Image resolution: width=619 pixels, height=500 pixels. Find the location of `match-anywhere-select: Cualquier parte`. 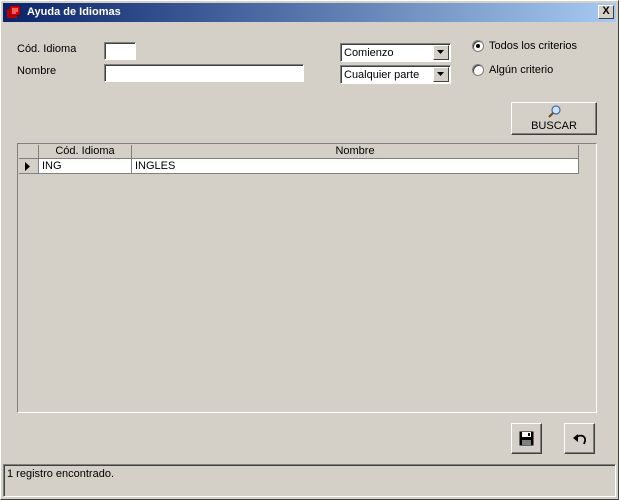

match-anywhere-select: Cualquier parte is located at coordinates (395, 74).